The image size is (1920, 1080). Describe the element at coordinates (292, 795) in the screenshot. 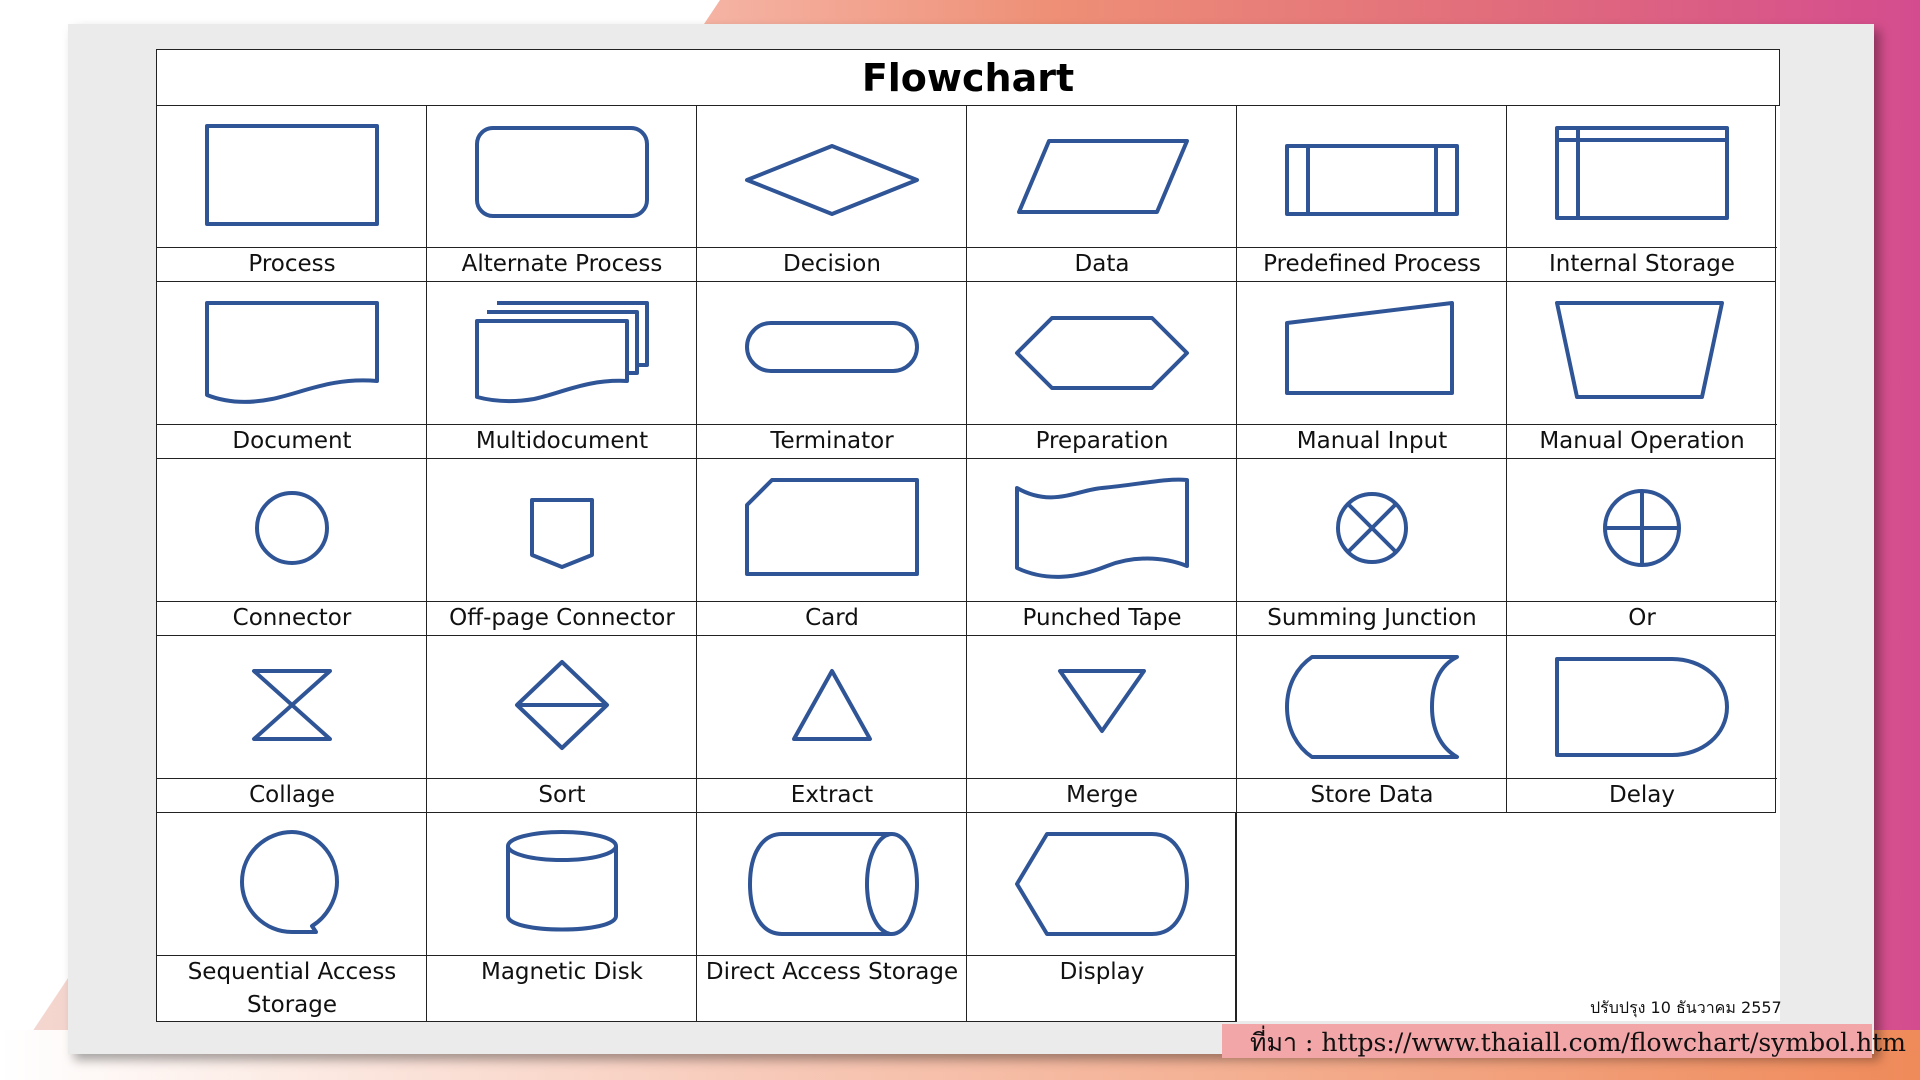

I see `symbol-label: Collage` at that location.